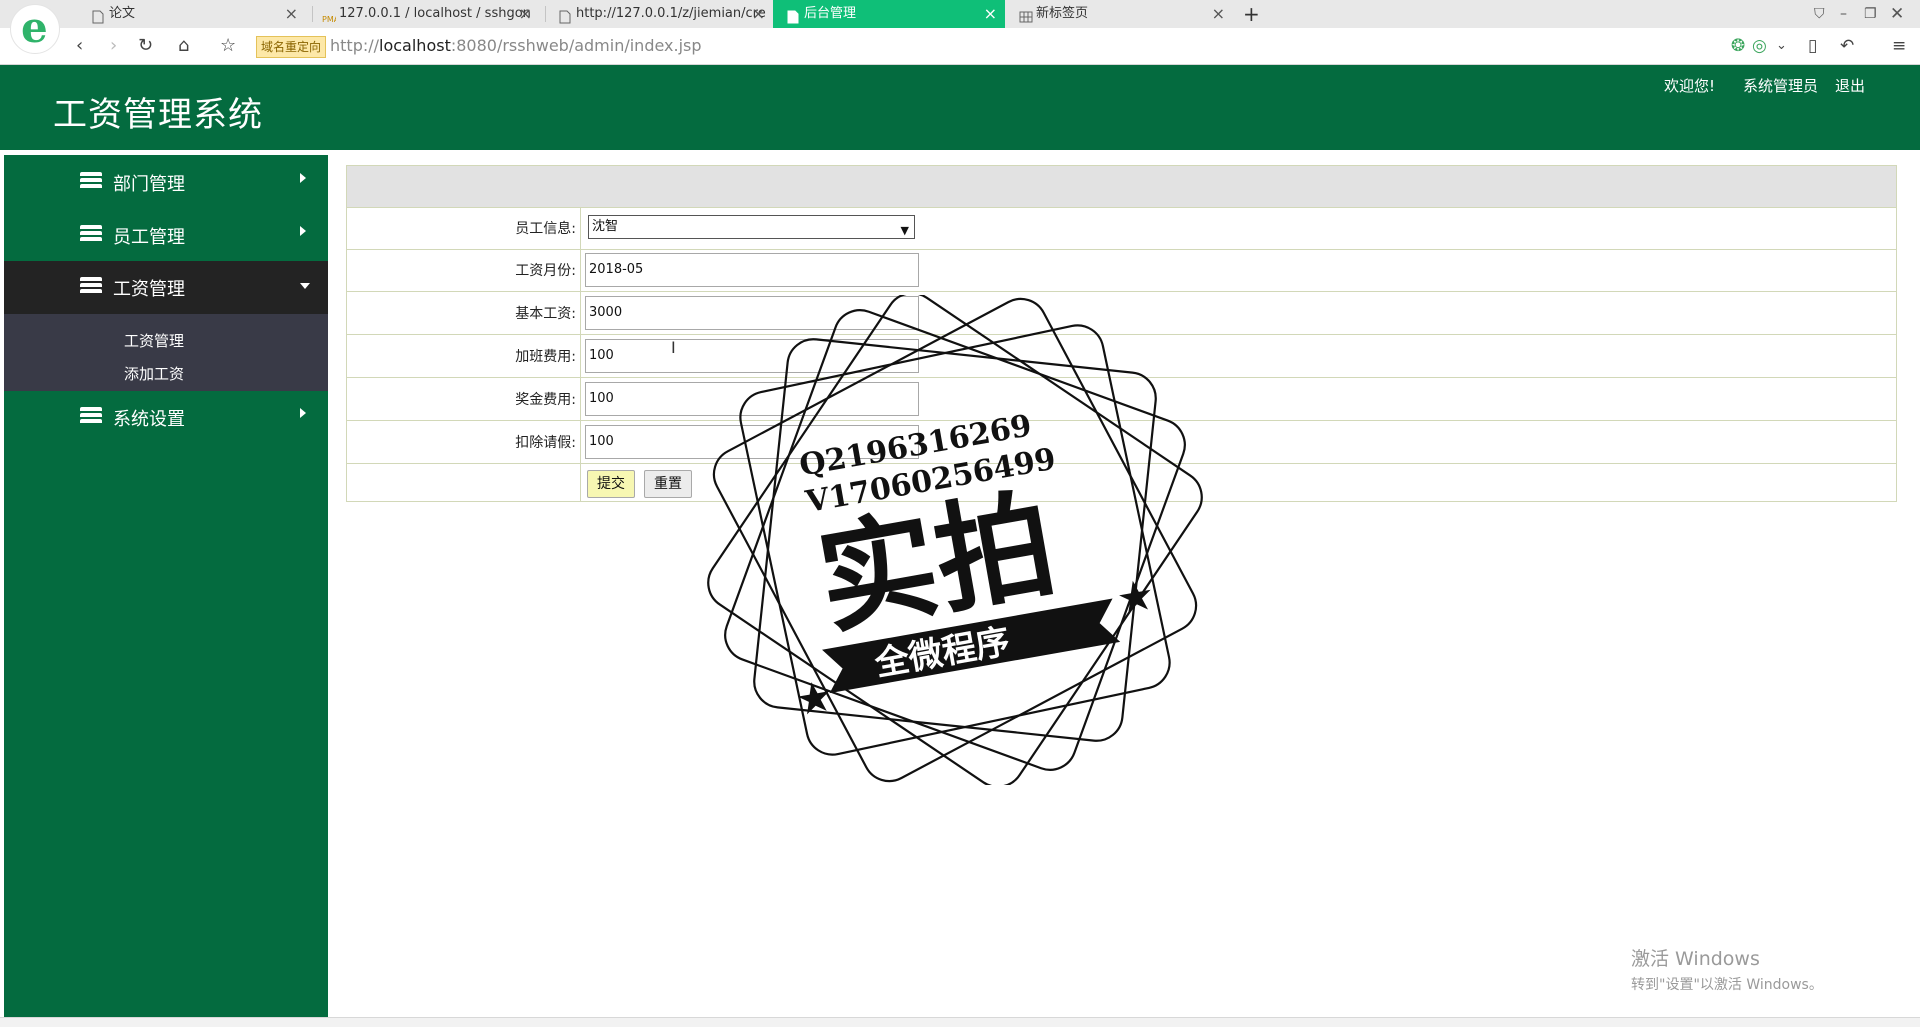  What do you see at coordinates (545, 357) in the screenshot?
I see `overtime-label: 加班费用:` at bounding box center [545, 357].